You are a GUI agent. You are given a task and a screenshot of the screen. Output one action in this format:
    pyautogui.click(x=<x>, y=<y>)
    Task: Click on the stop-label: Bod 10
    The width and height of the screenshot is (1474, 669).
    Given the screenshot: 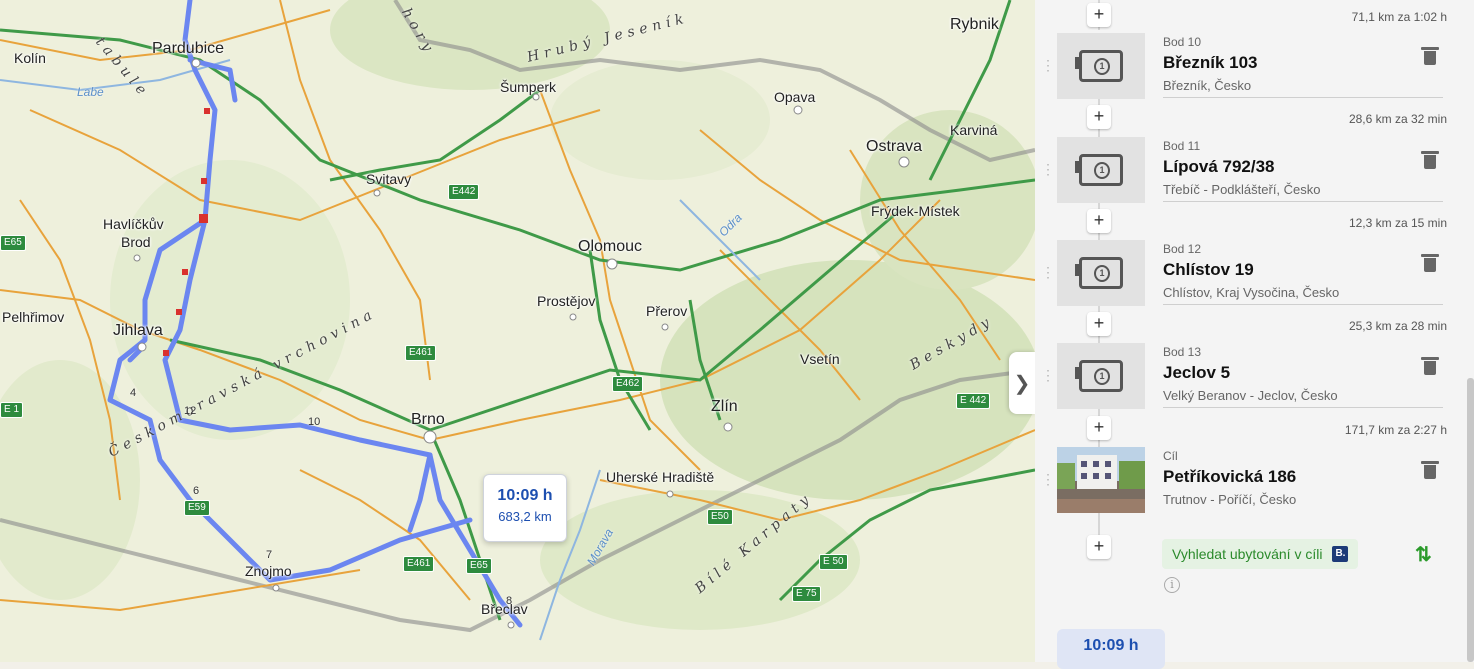 What is the action you would take?
    pyautogui.click(x=1182, y=42)
    